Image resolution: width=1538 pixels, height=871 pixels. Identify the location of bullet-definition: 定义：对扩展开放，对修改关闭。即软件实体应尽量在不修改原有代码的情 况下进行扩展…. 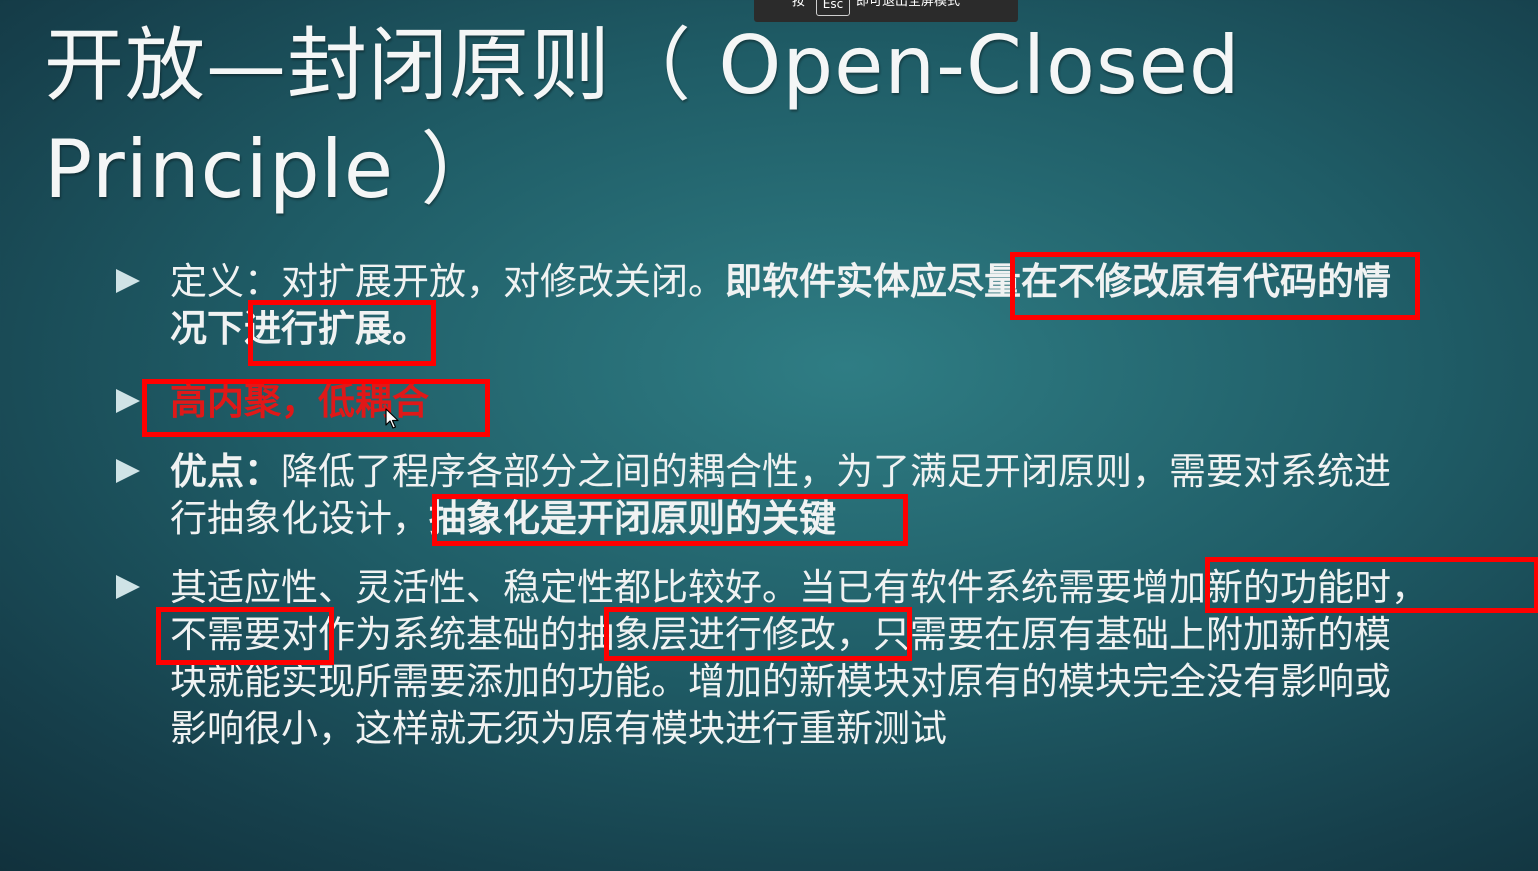
(752, 305).